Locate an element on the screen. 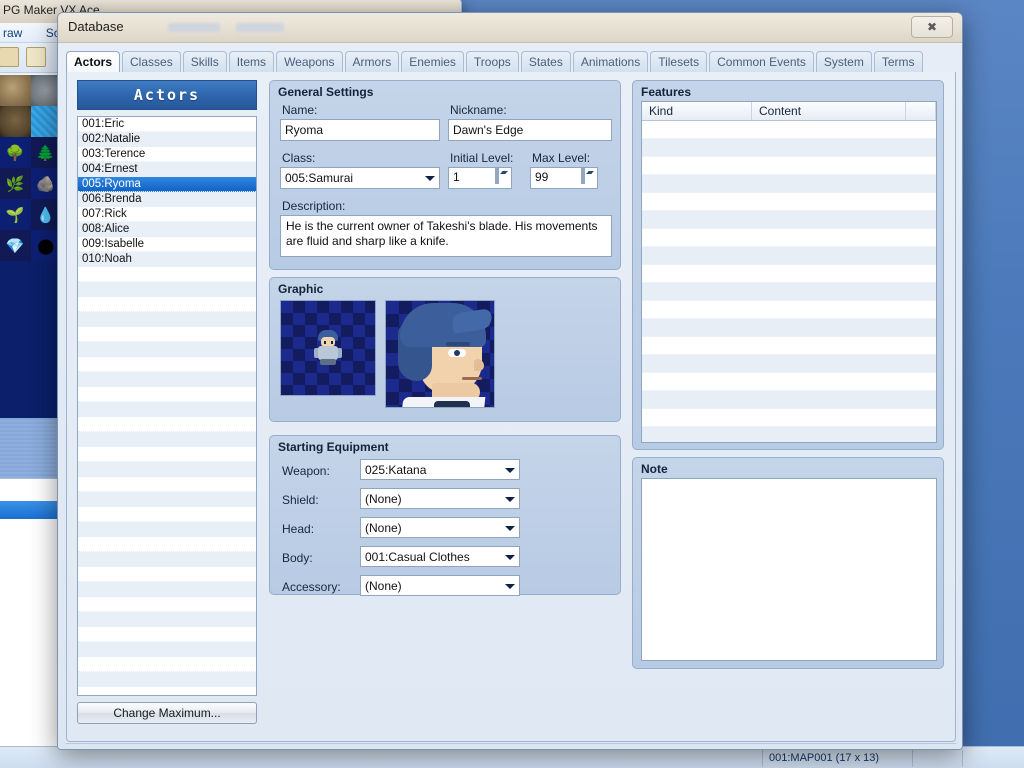  spin-down-icon is located at coordinates (588, 176).